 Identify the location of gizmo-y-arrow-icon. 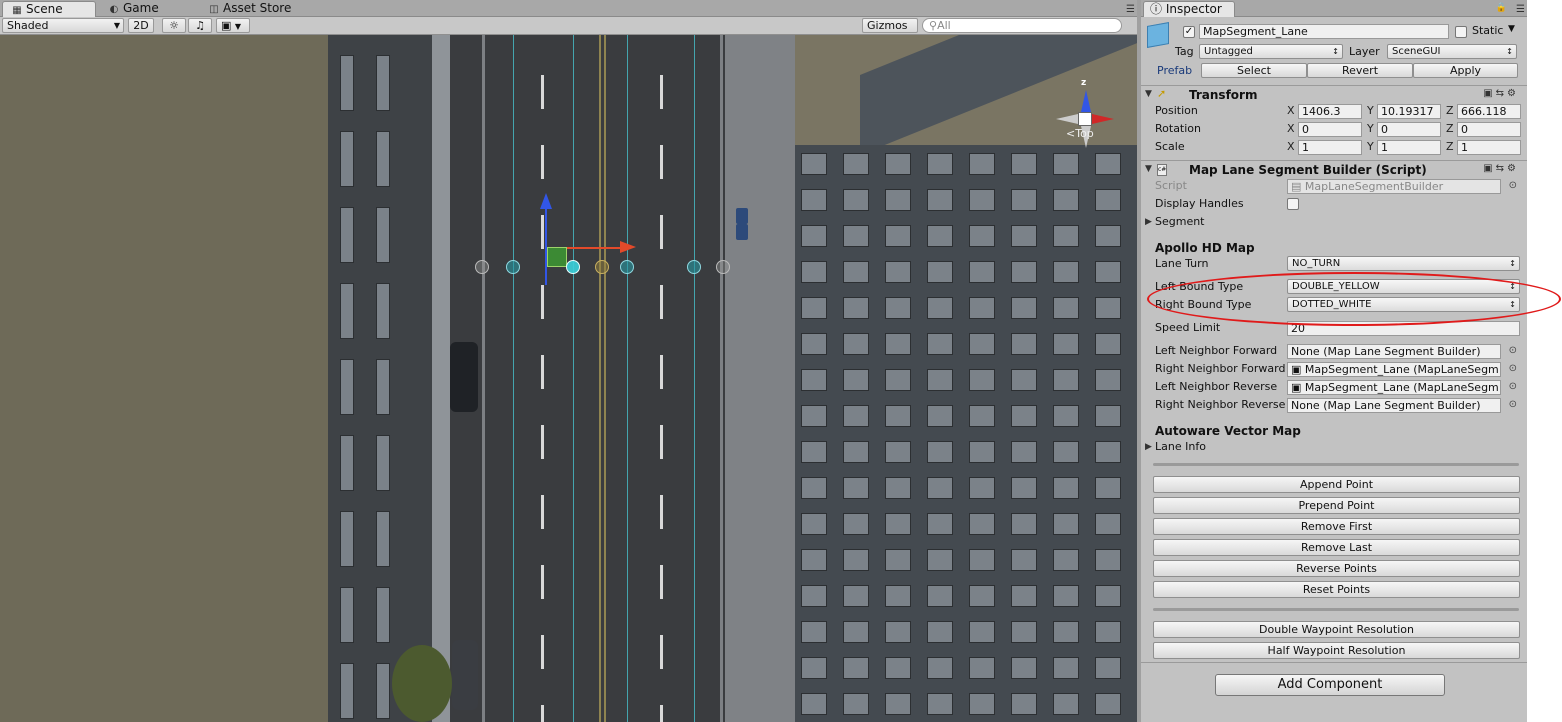
(546, 201).